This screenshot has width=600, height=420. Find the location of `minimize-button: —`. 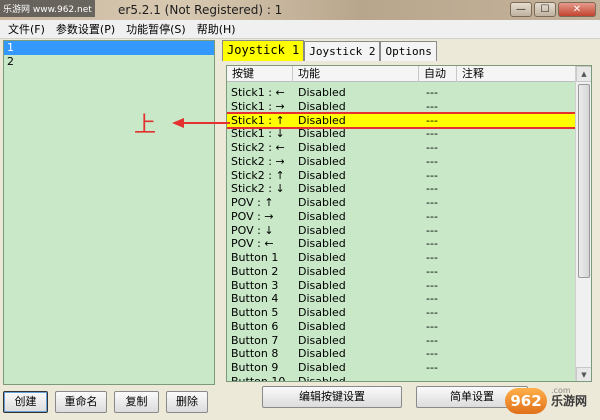

minimize-button: — is located at coordinates (521, 9).